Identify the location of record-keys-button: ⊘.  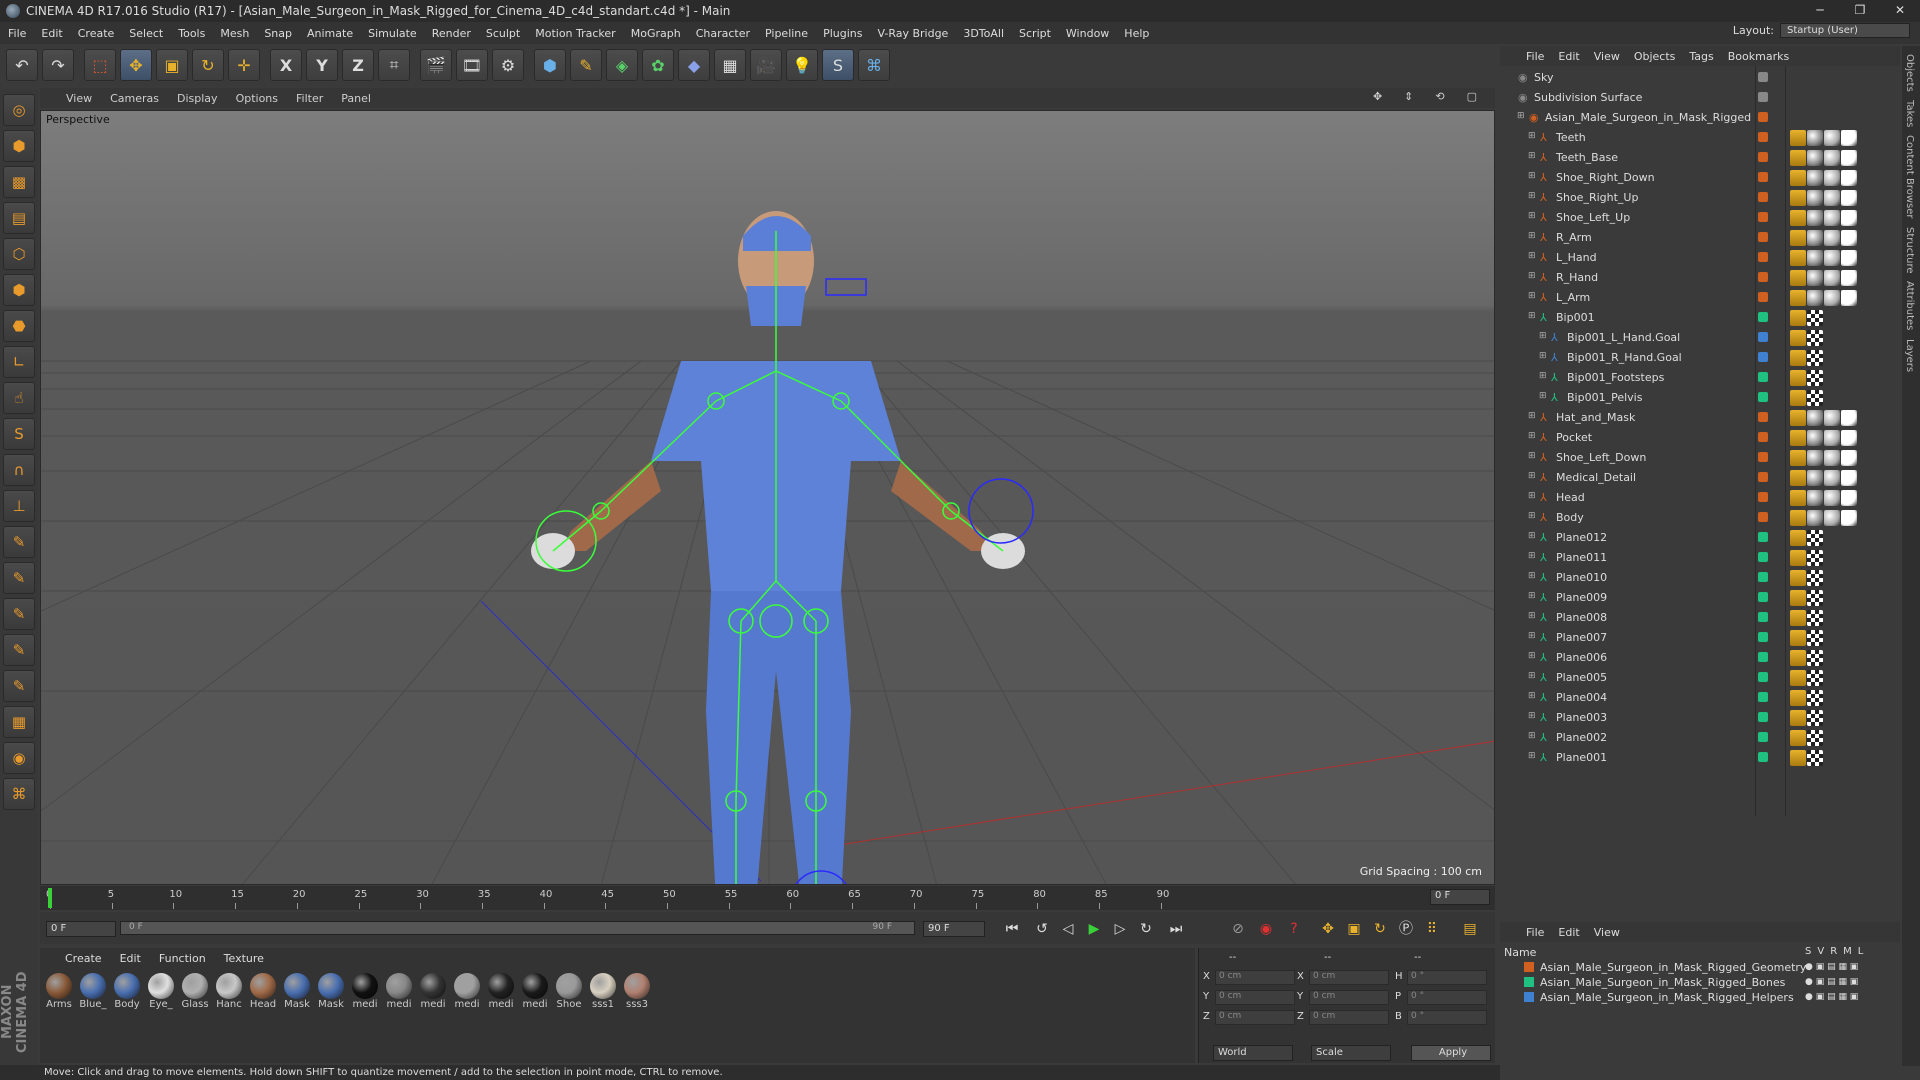
(1238, 929).